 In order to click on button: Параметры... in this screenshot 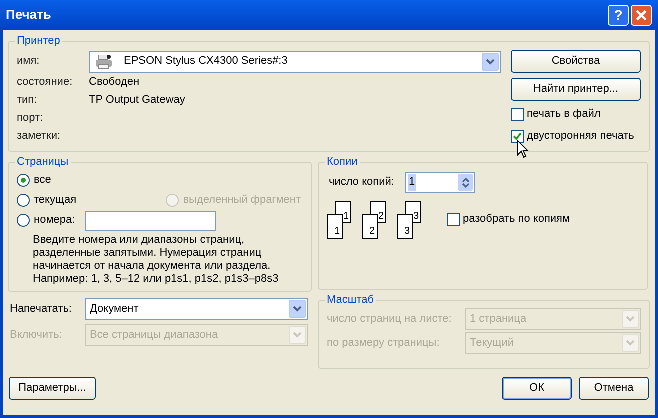, I will do `click(52, 388)`.